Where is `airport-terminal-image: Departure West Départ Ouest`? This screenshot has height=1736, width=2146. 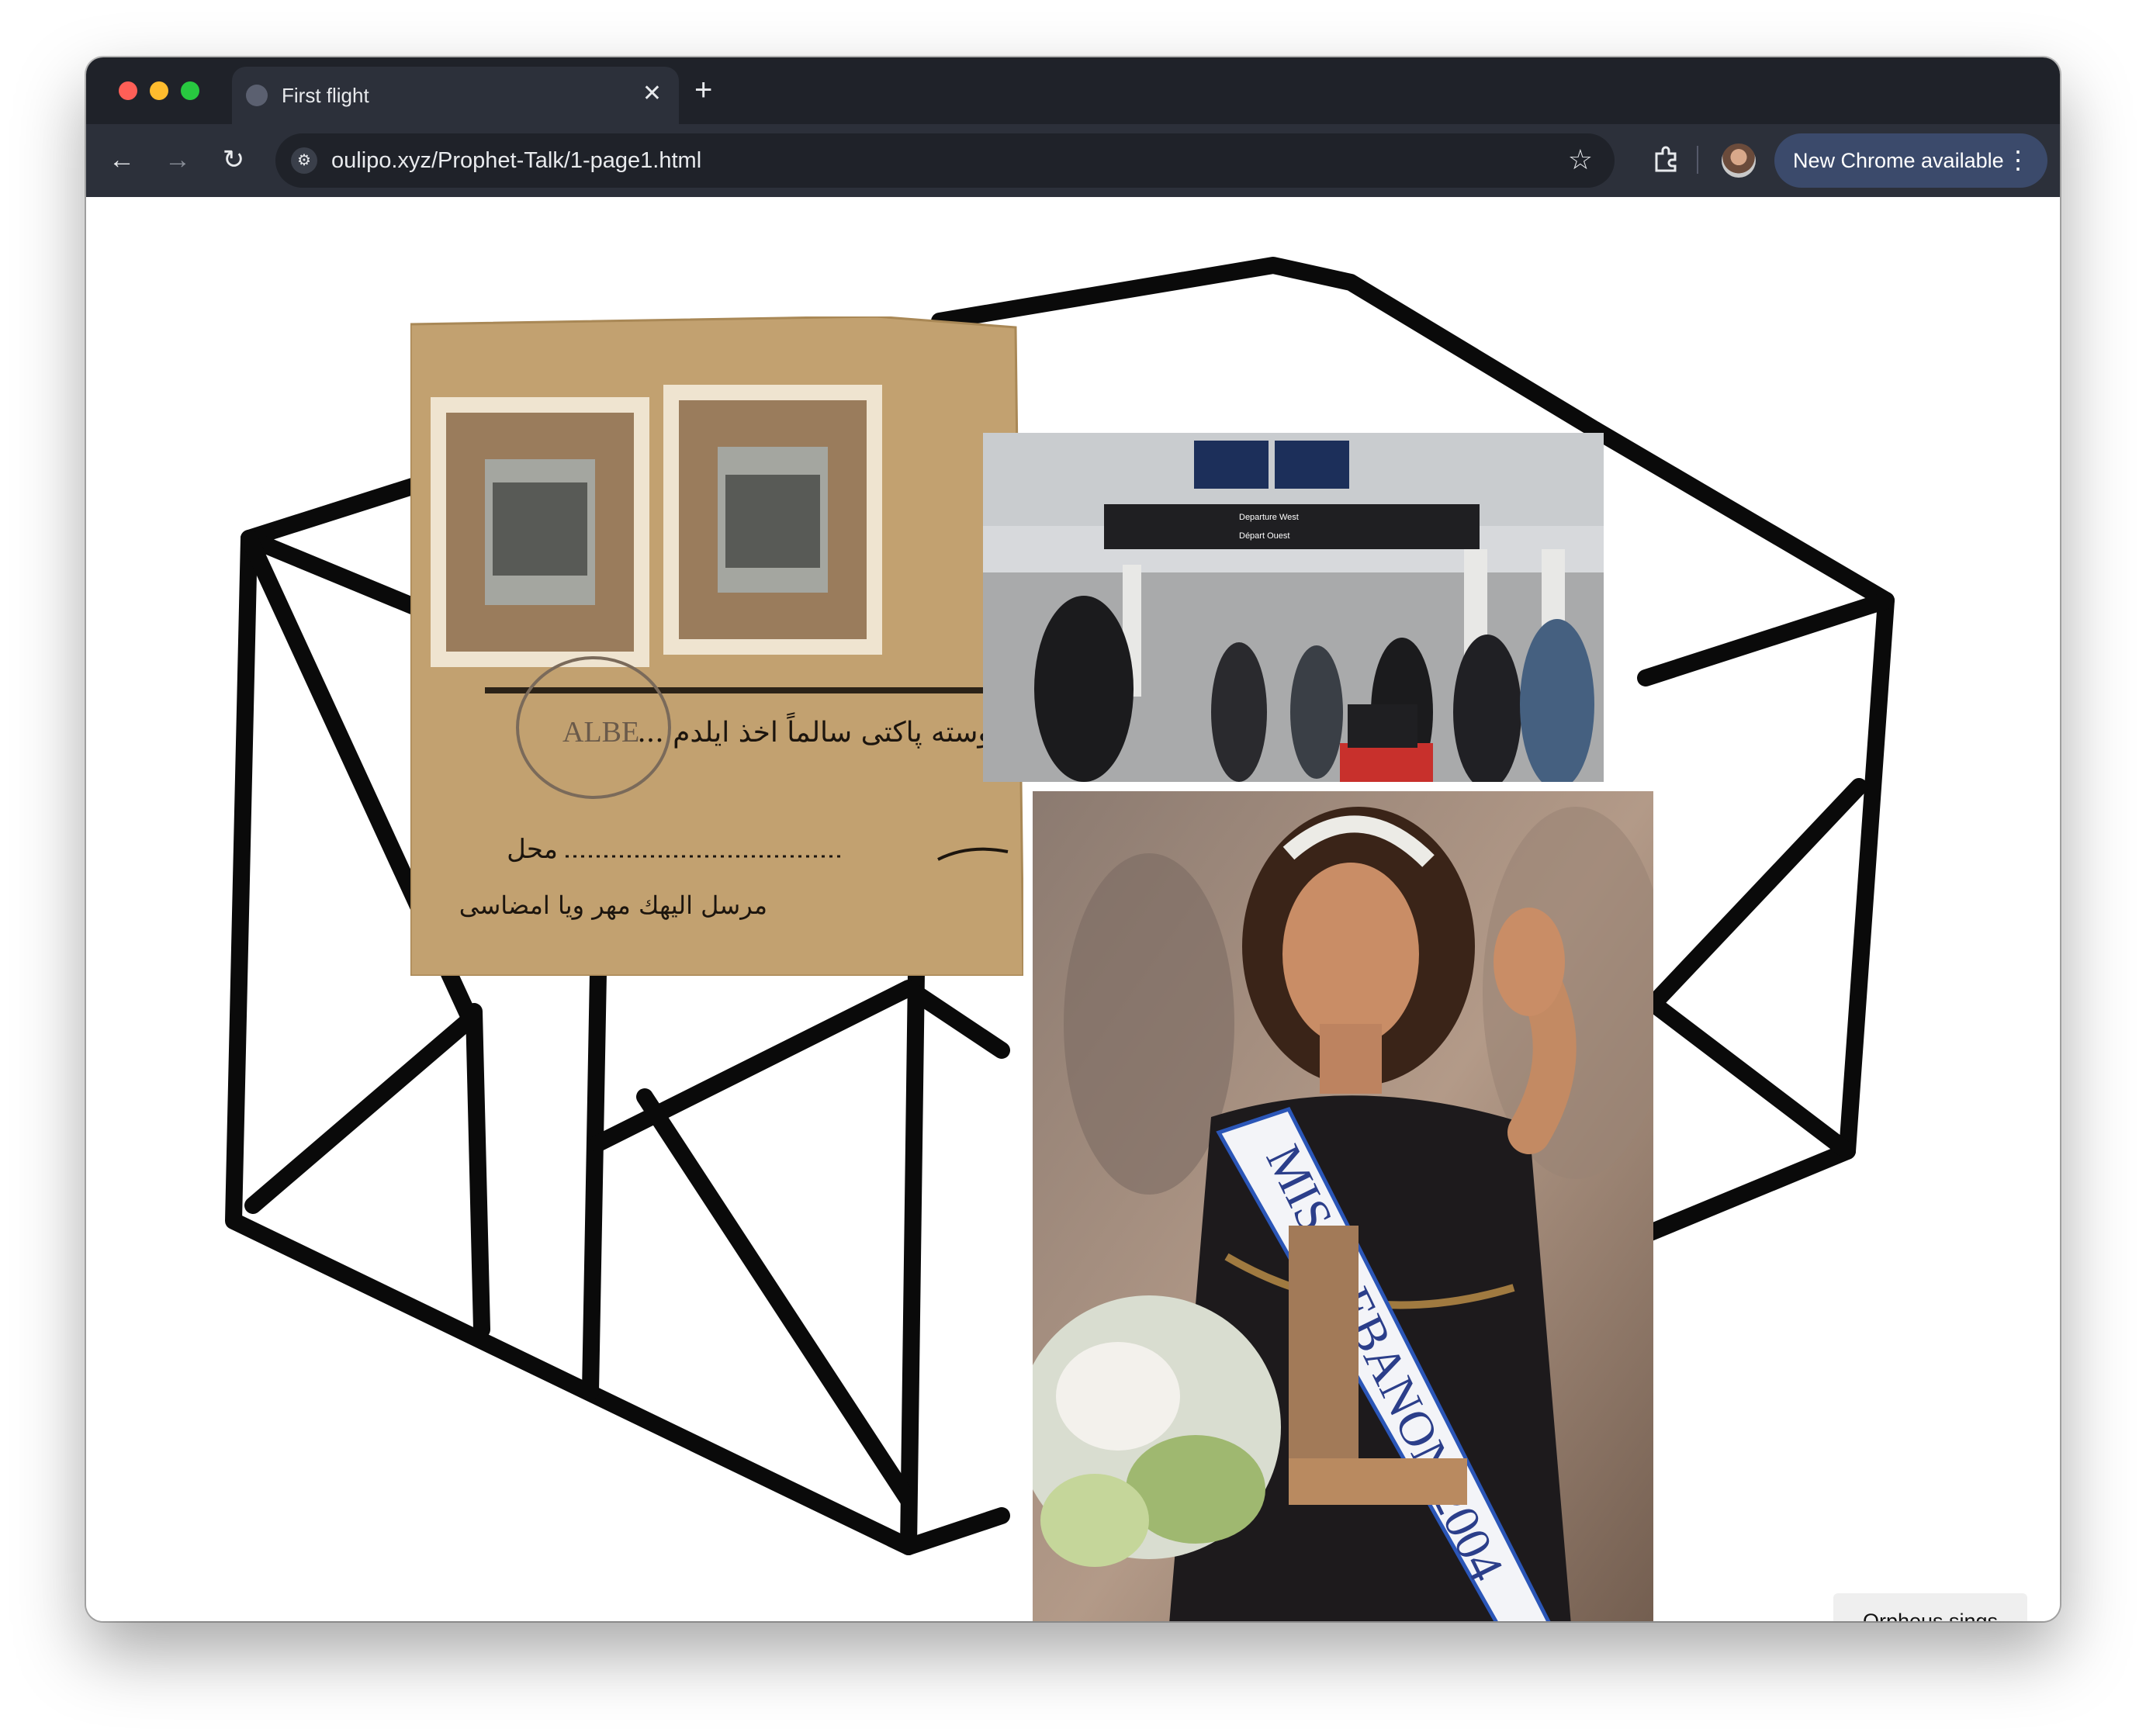
airport-terminal-image: Departure West Départ Ouest is located at coordinates (1293, 607).